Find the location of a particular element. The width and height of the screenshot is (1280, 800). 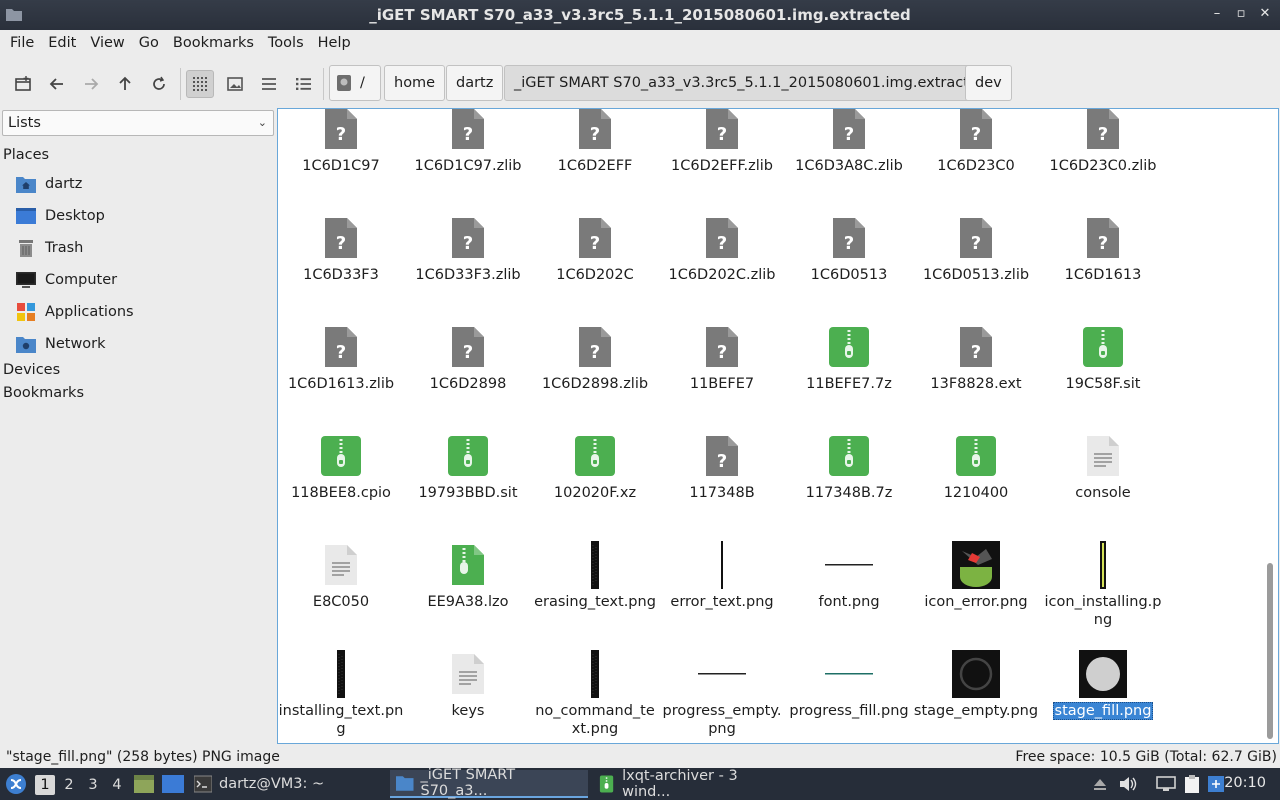

file-item: progress_empty.png is located at coordinates (722, 696).